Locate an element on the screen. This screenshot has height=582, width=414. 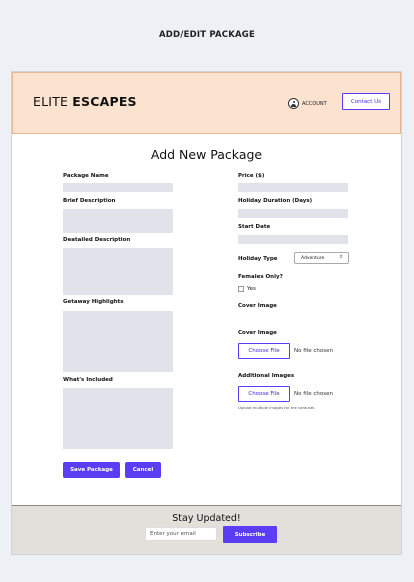
page-caption: ADD/EDIT PACKAGE is located at coordinates (207, 35).